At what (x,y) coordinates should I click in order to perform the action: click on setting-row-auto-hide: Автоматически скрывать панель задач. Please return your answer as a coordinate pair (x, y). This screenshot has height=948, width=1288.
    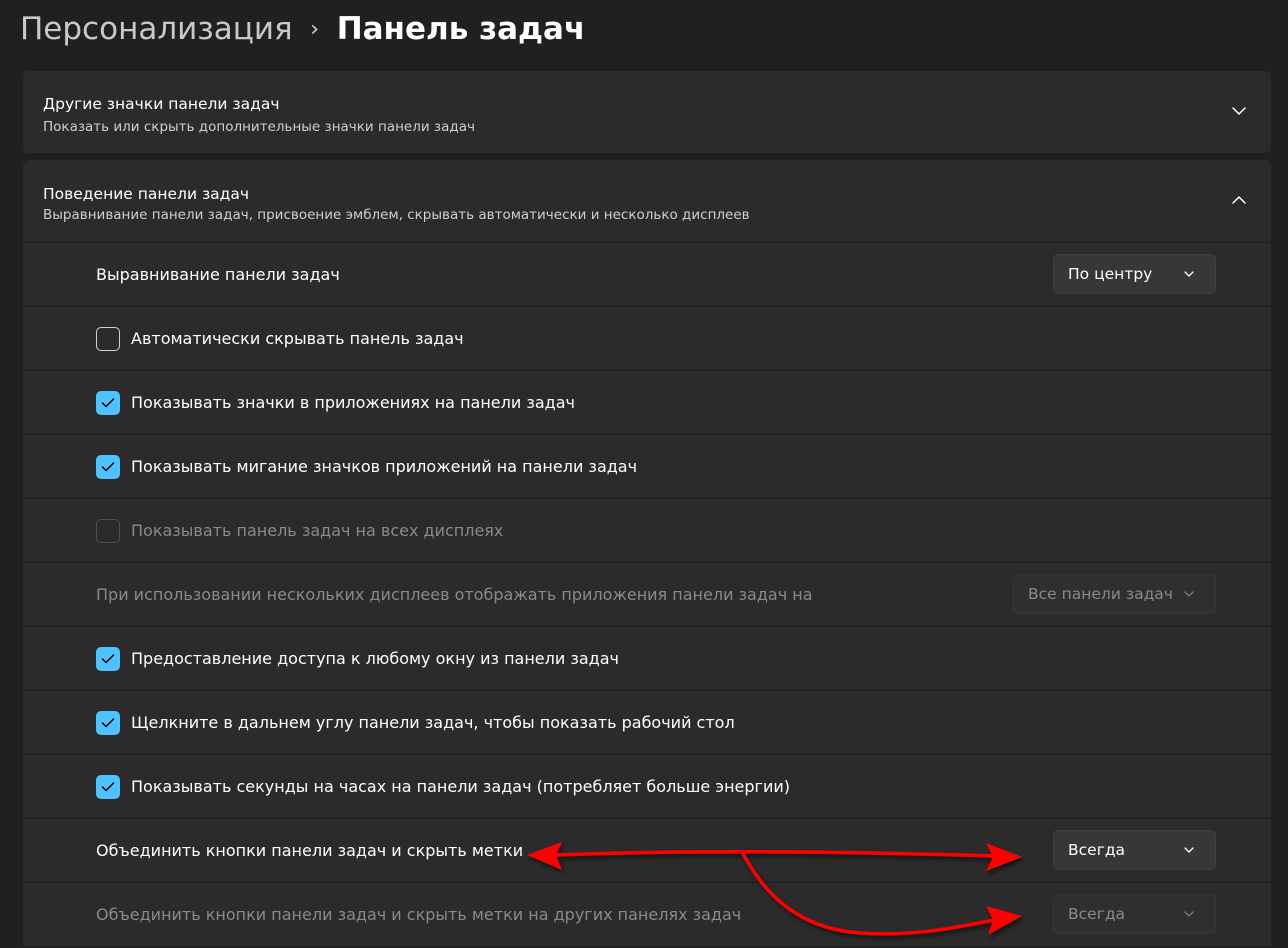
    Looking at the image, I should click on (647, 338).